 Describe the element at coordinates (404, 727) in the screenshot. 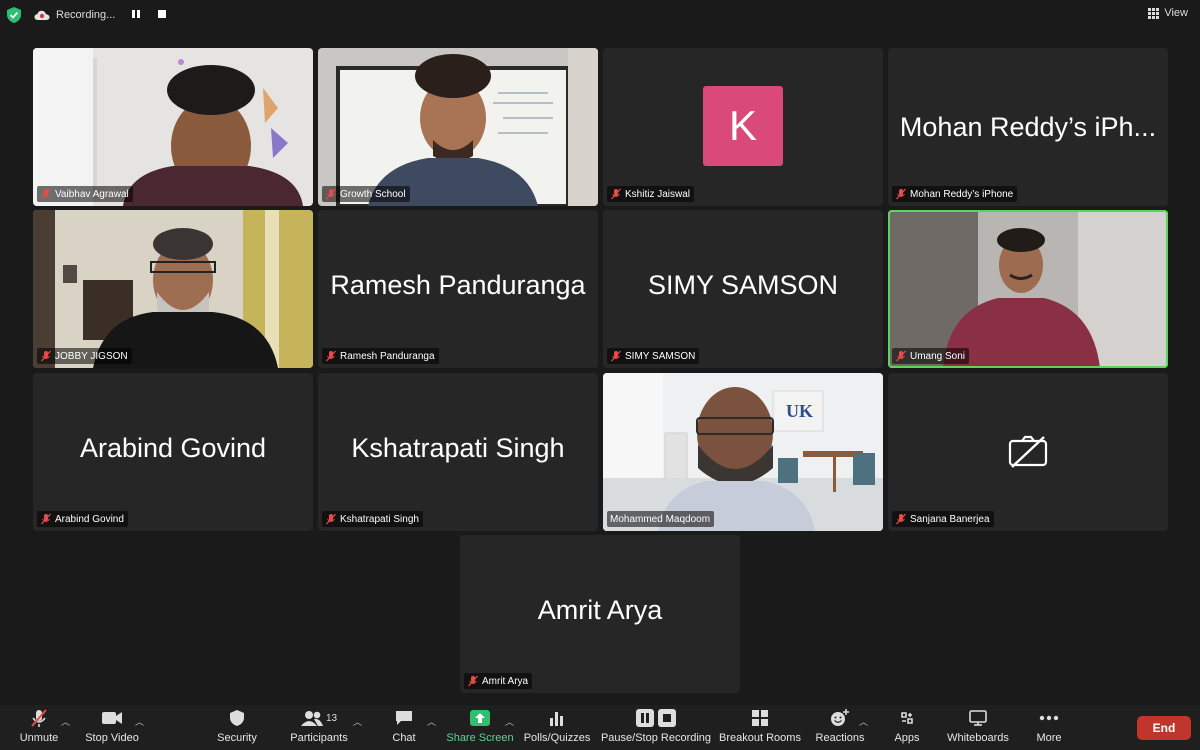

I see `chat-button: Chat` at that location.